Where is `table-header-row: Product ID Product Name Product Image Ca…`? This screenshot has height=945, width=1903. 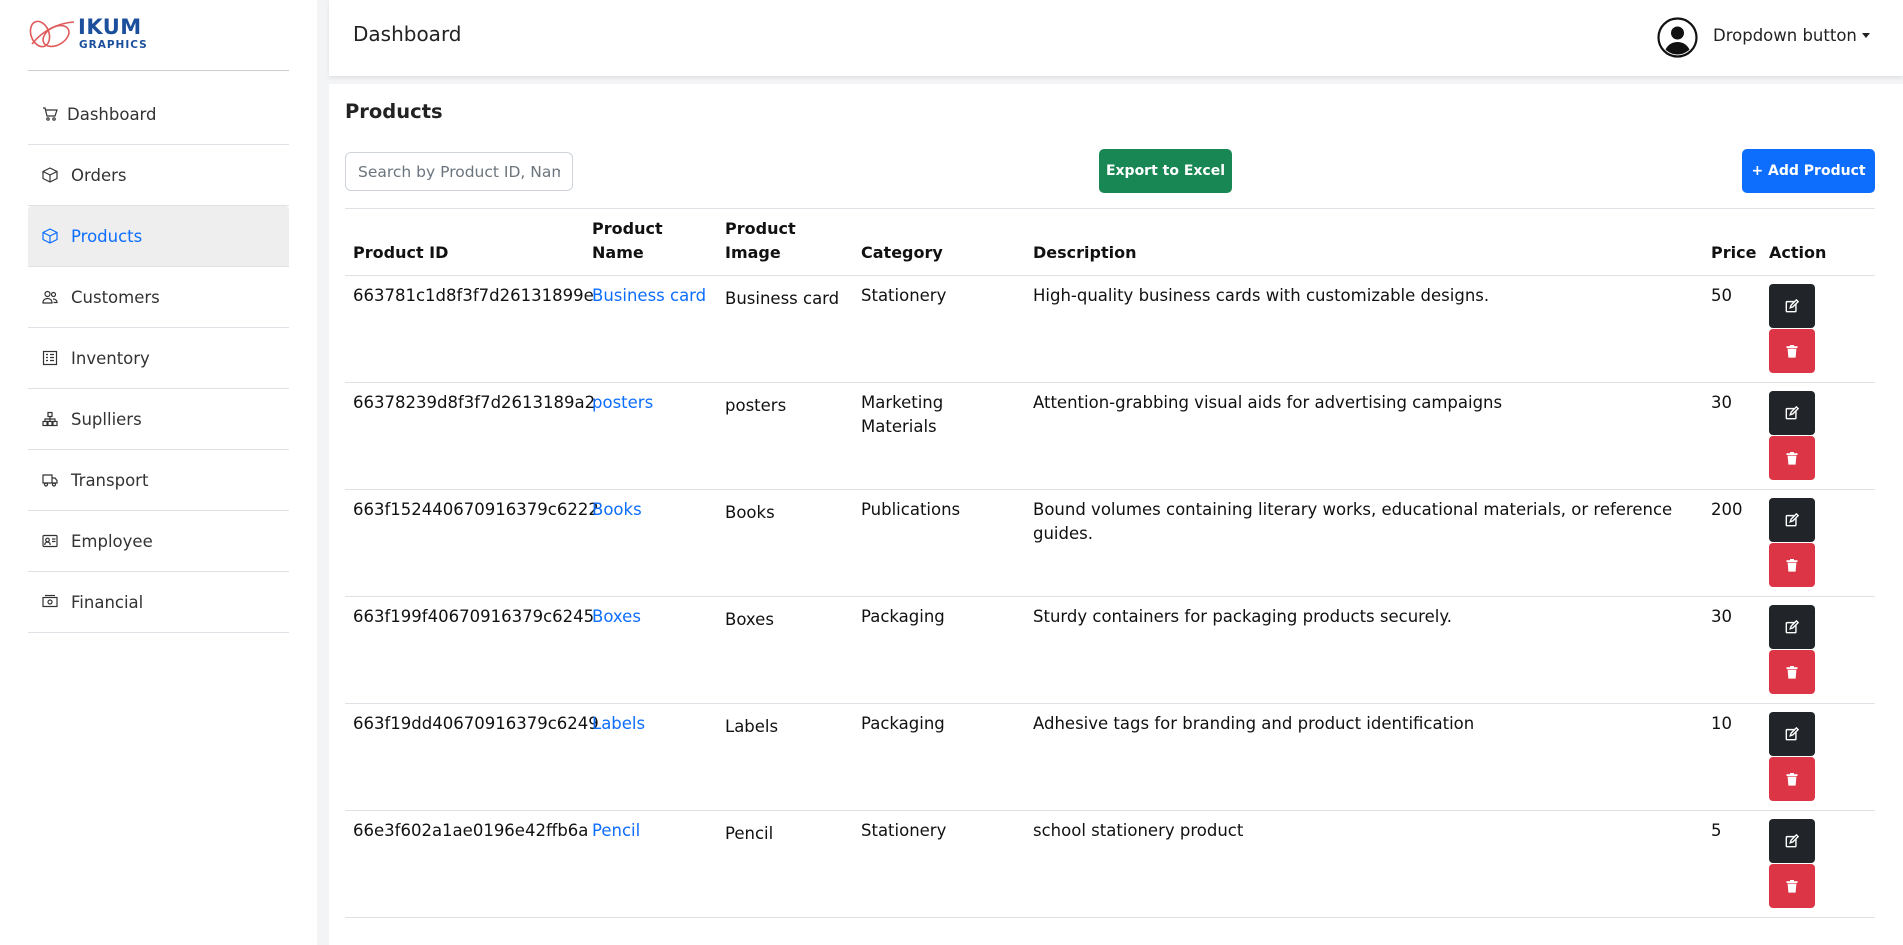 table-header-row: Product ID Product Name Product Image Ca… is located at coordinates (1110, 242).